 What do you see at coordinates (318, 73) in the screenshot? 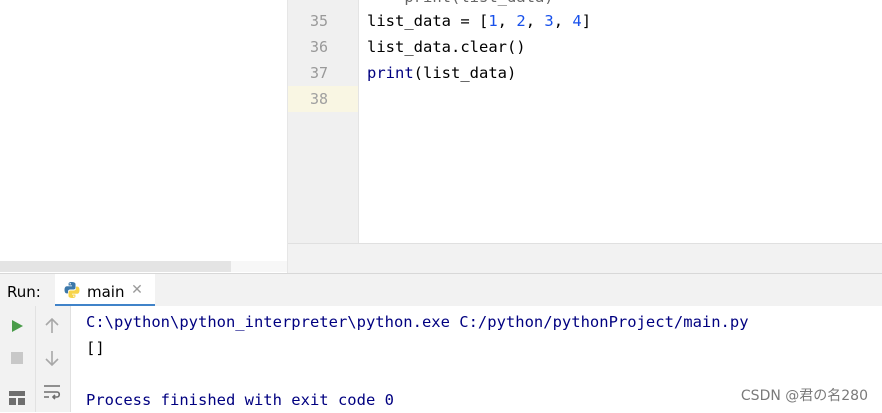
I see `line-number: 37` at bounding box center [318, 73].